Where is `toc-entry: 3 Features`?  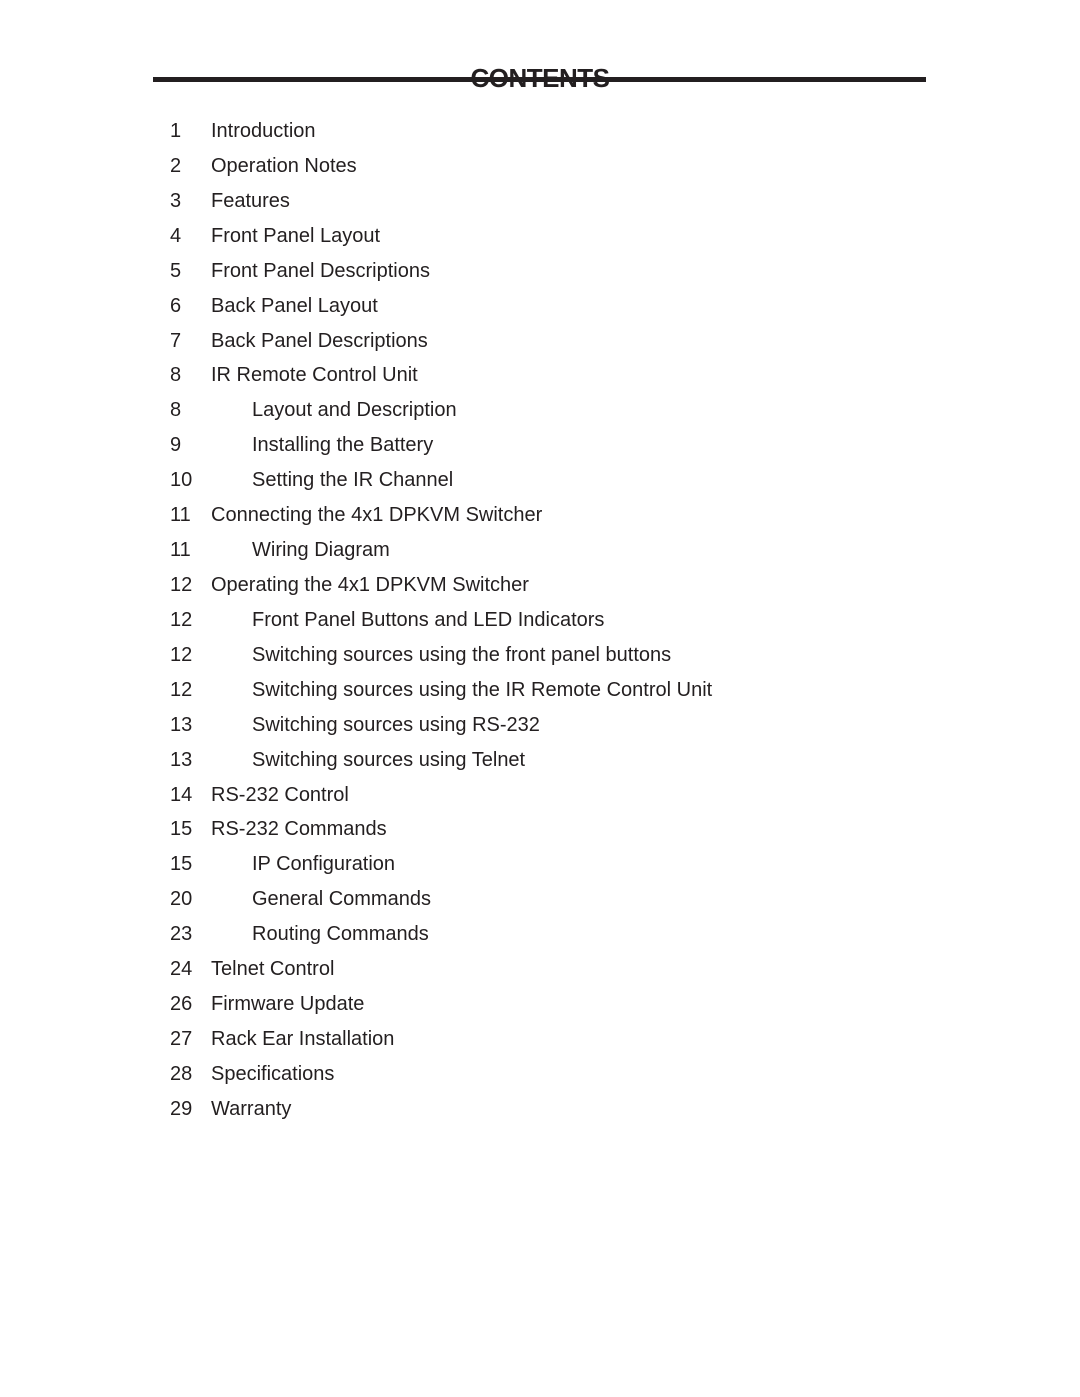 toc-entry: 3 Features is located at coordinates (441, 201).